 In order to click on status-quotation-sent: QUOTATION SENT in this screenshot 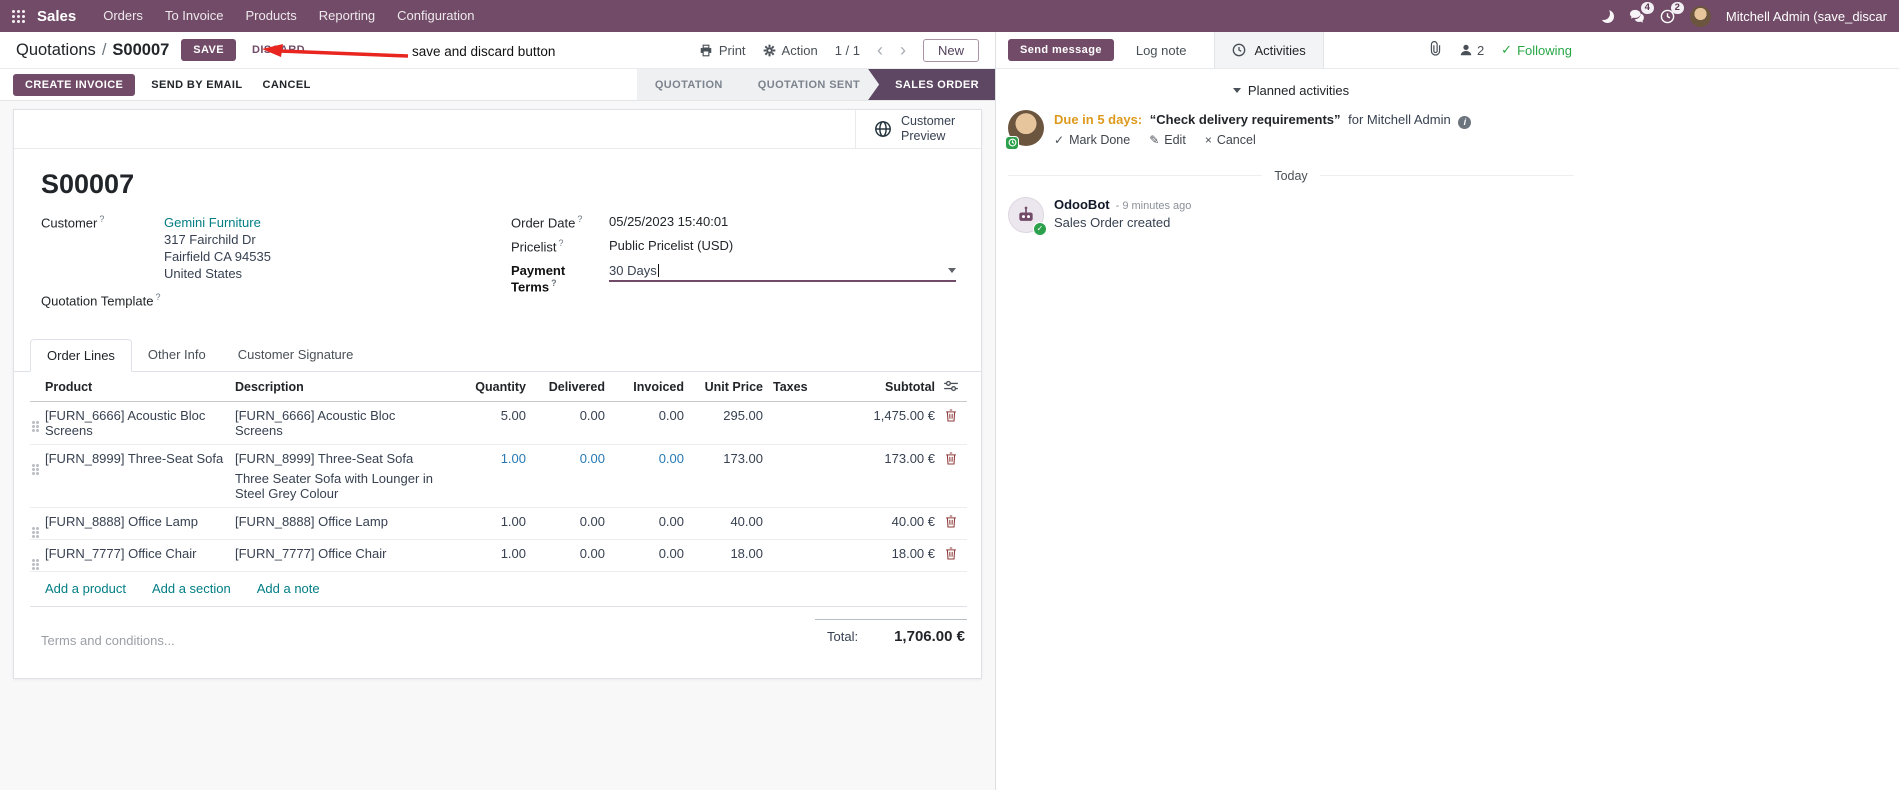, I will do `click(805, 84)`.